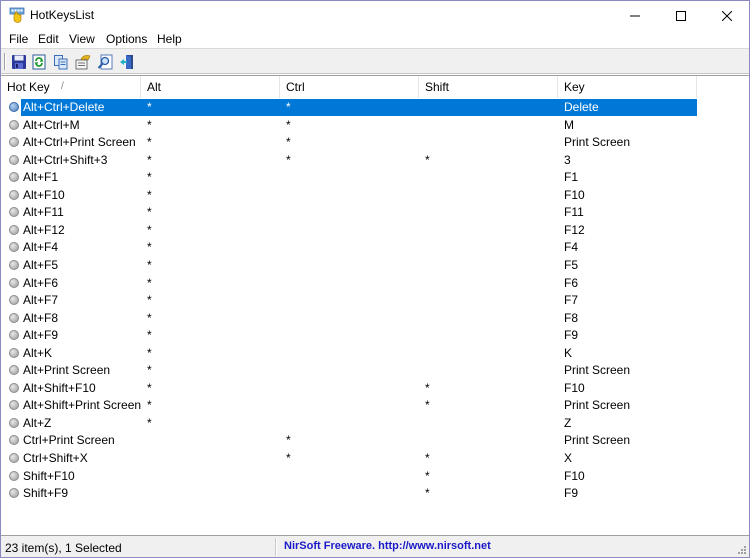 This screenshot has width=750, height=558. Describe the element at coordinates (349, 441) in the screenshot. I see `table-row: Ctrl+Print Screen * Print Screen` at that location.